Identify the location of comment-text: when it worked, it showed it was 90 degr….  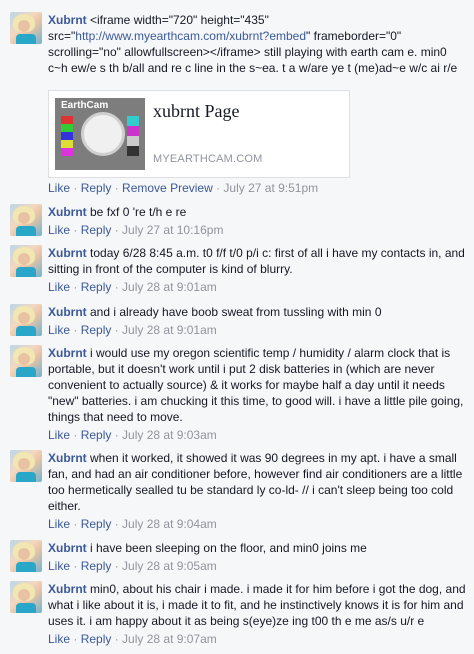
(255, 482).